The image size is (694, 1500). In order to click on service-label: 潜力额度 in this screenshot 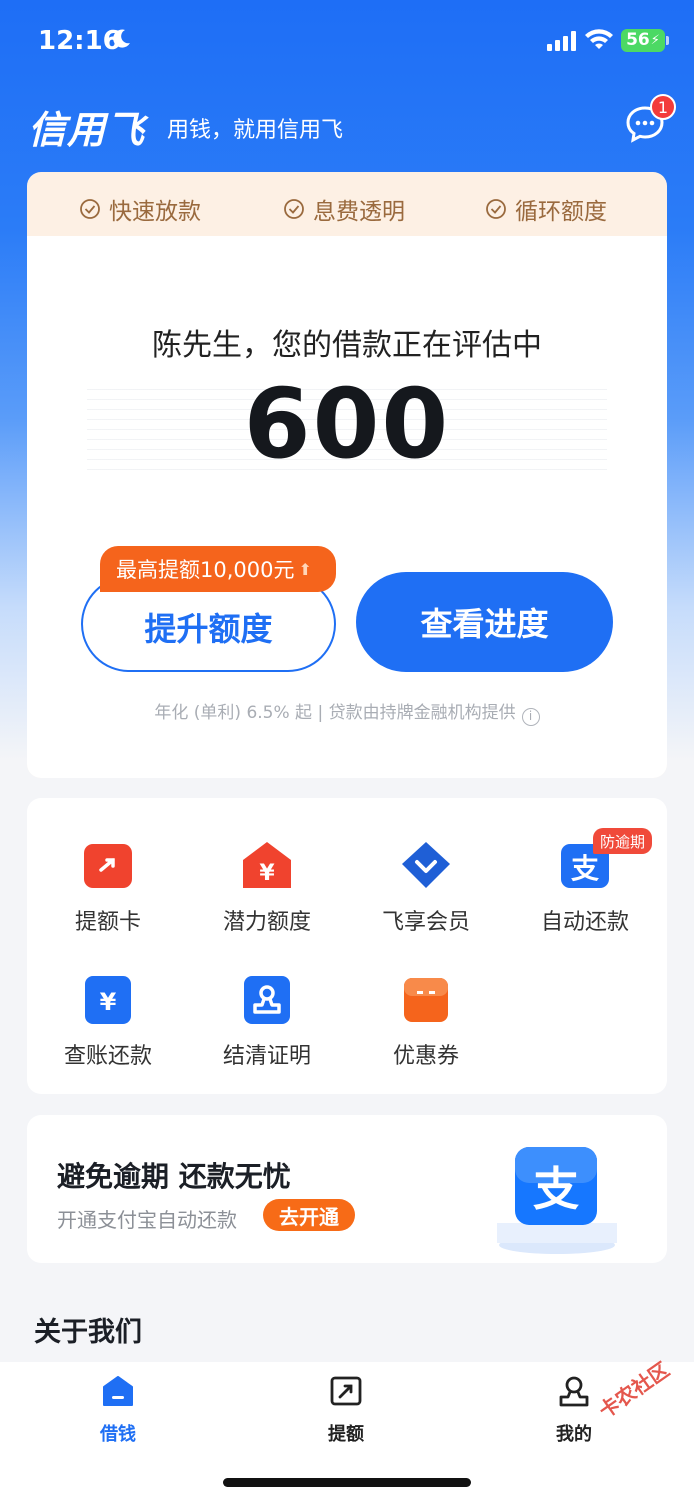, I will do `click(266, 922)`.